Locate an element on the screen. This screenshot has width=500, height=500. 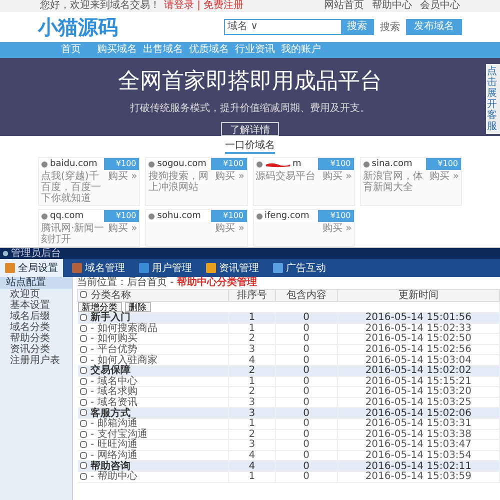
admin-tab: 域名管理 is located at coordinates (98, 268).